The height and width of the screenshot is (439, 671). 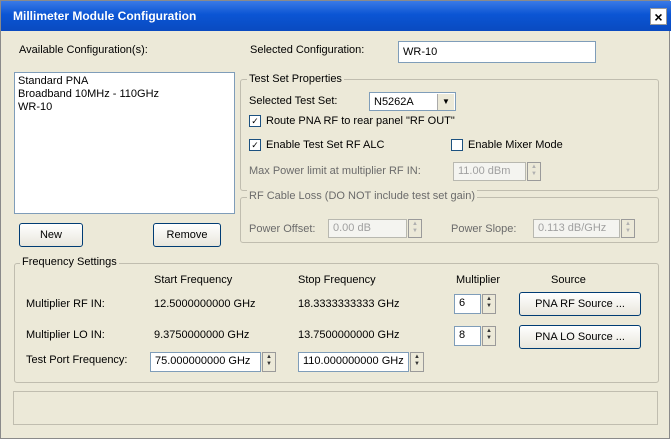 What do you see at coordinates (105, 16) in the screenshot?
I see `window-title: Millimeter Module Configuration` at bounding box center [105, 16].